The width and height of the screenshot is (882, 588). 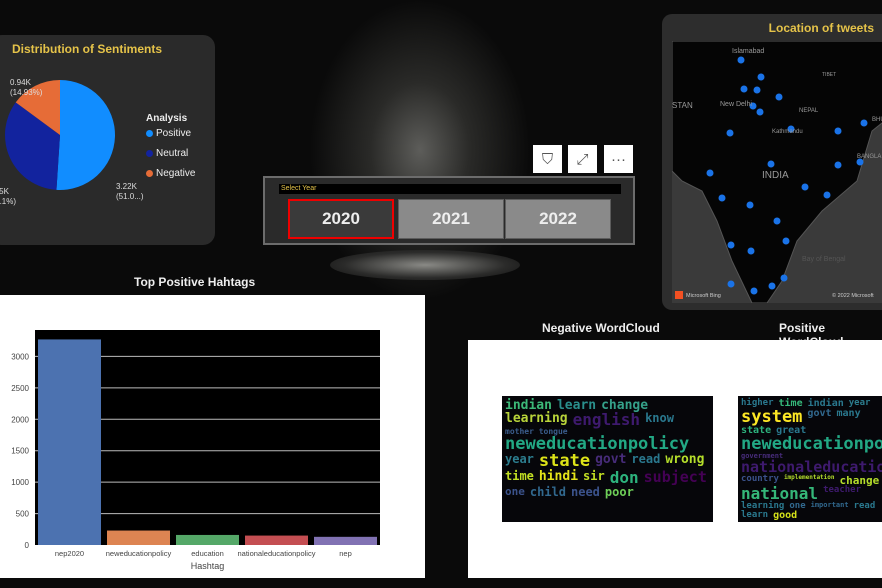 What do you see at coordinates (755, 515) in the screenshot?
I see `wordcloud-word: learn` at bounding box center [755, 515].